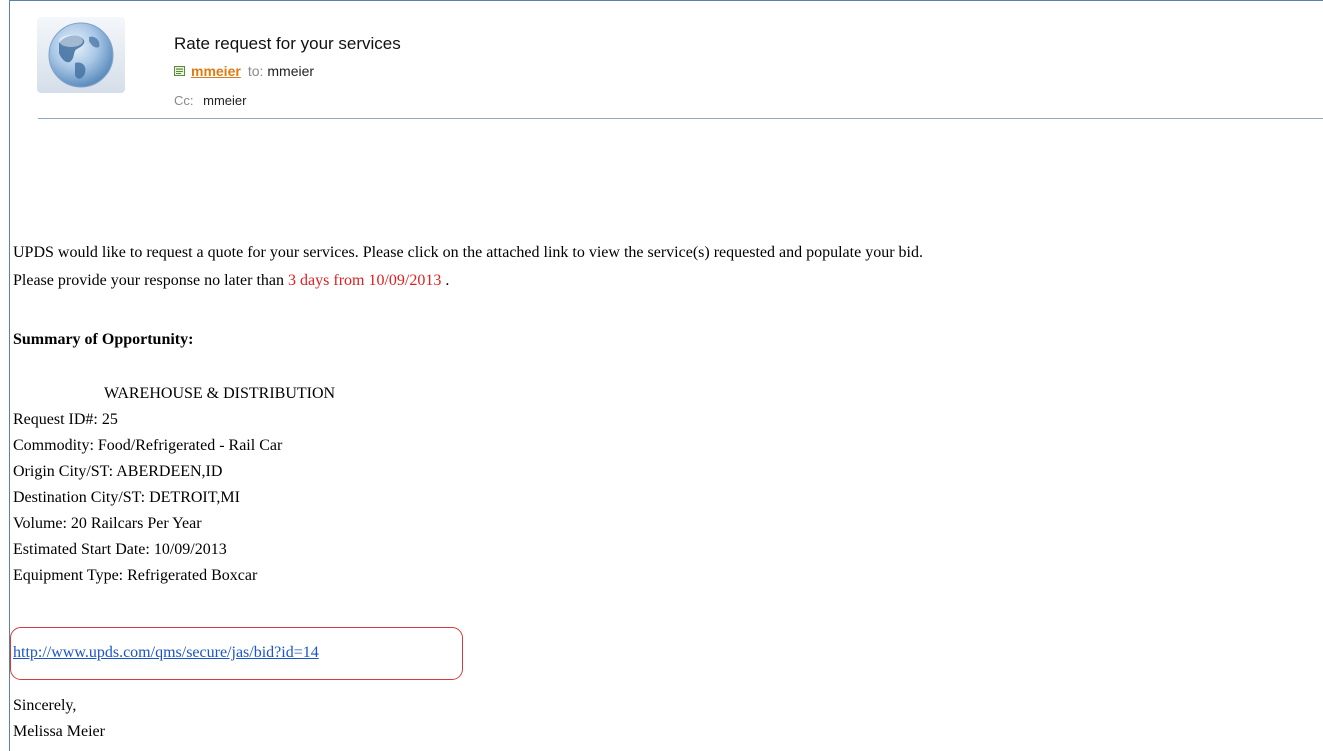 Image resolution: width=1323 pixels, height=751 pixels. Describe the element at coordinates (118, 471) in the screenshot. I see `detail-origin: Origin City/ST: ABERDEEN,ID` at that location.